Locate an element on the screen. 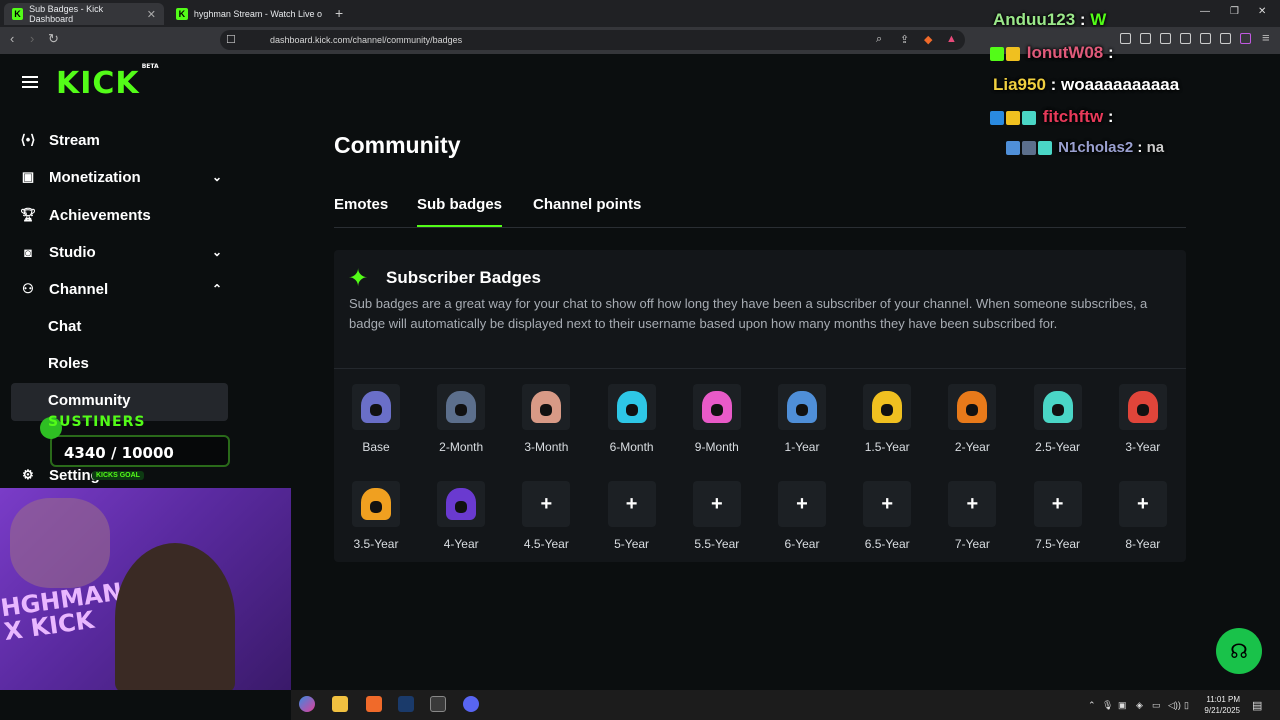 The width and height of the screenshot is (1280, 720). tab-channel-points: Channel points is located at coordinates (587, 210).